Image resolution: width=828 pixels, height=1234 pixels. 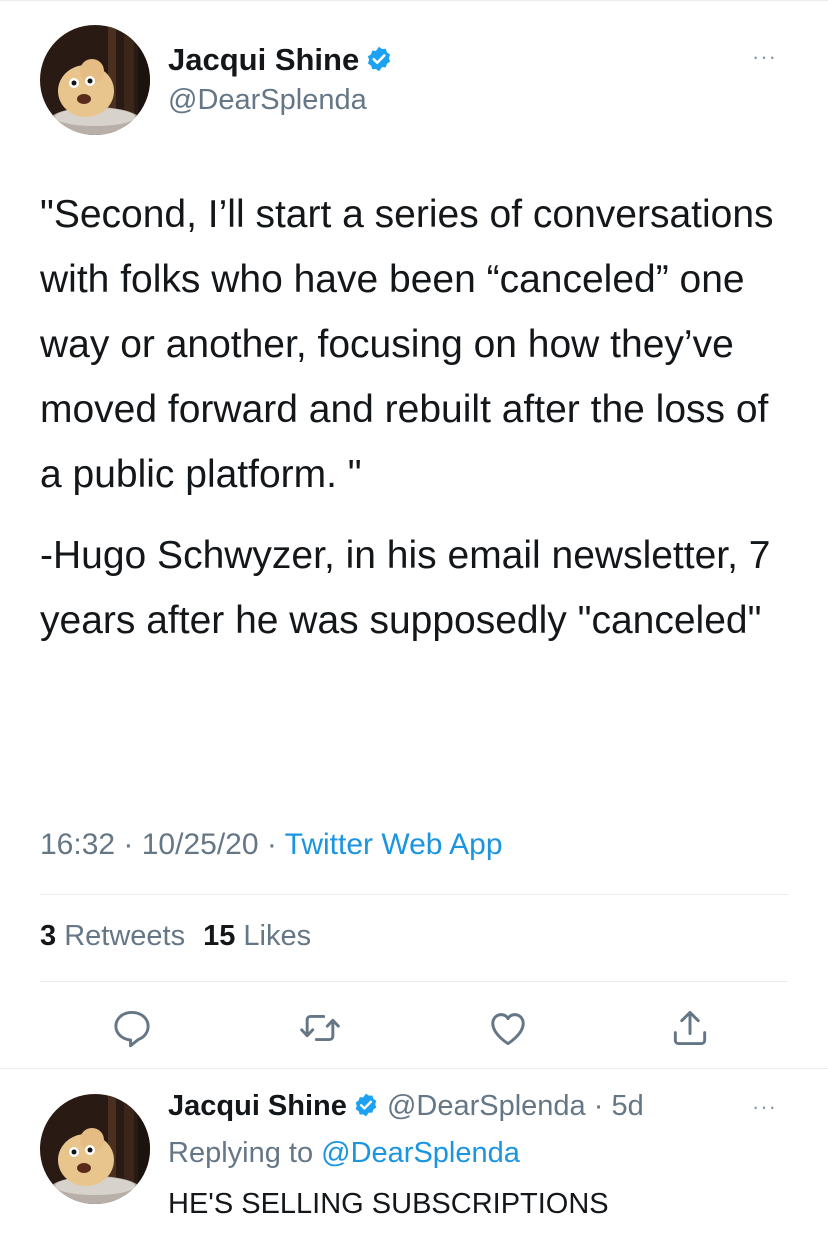 I want to click on reply-author-handle: @DearSplenda, so click(x=486, y=1106).